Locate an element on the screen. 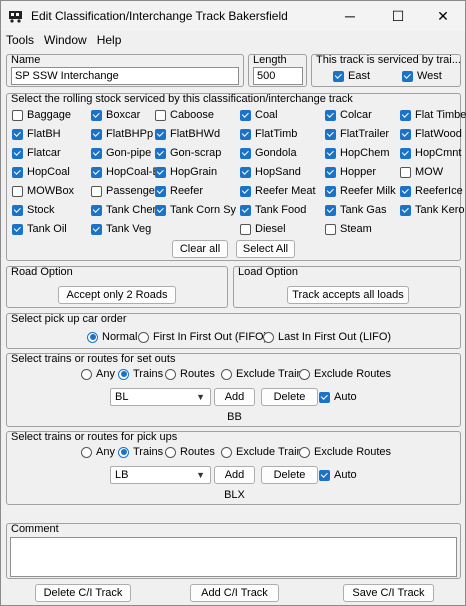 The width and height of the screenshot is (466, 606). order-lifo-dot is located at coordinates (268, 337).